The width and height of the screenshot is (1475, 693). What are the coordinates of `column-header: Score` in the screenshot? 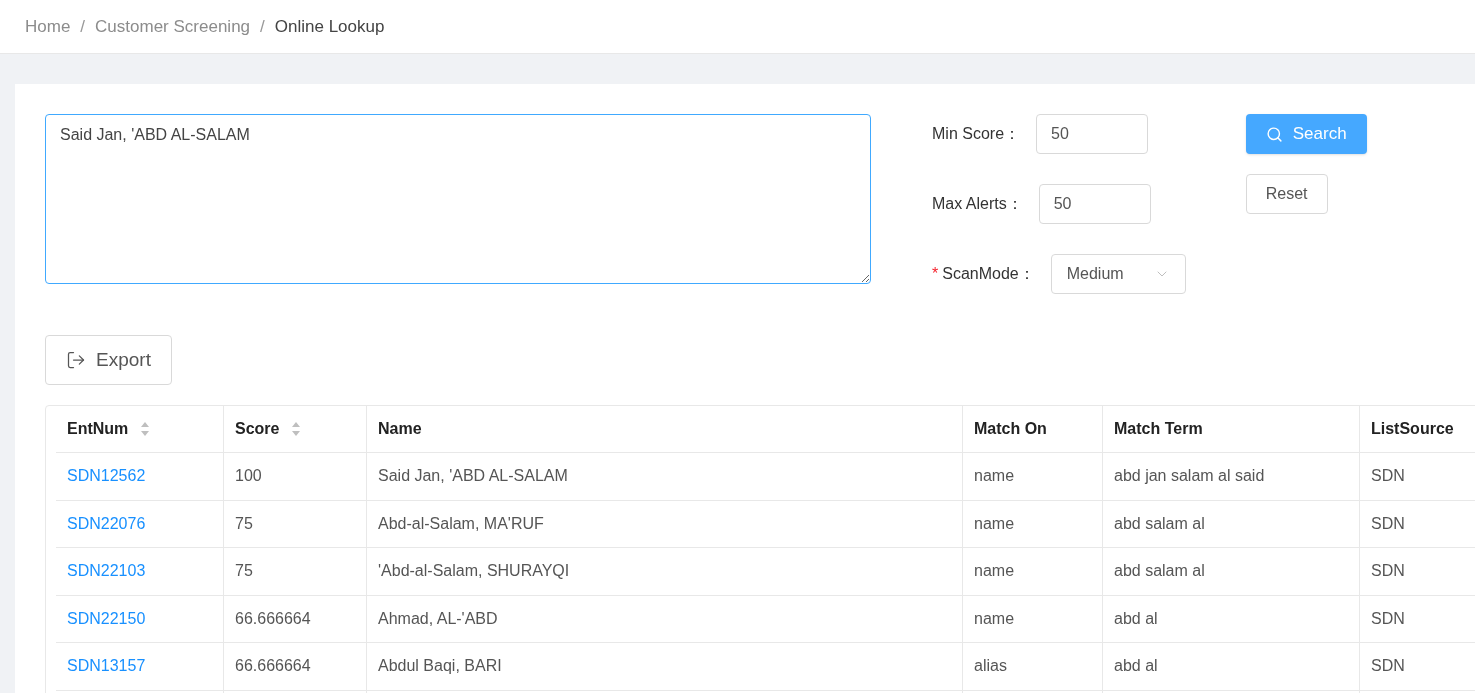 It's located at (257, 429).